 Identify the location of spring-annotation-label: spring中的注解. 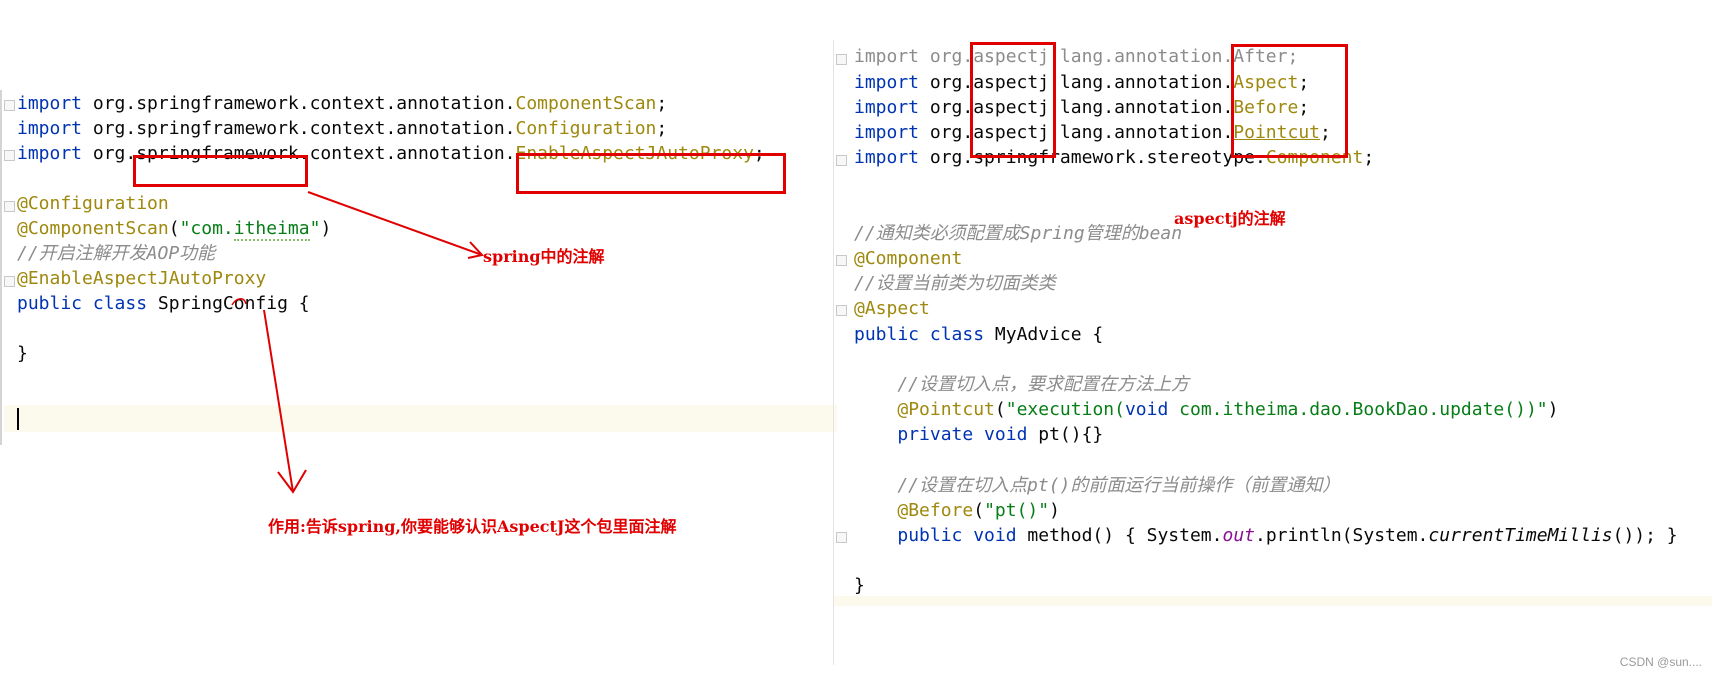
(544, 256).